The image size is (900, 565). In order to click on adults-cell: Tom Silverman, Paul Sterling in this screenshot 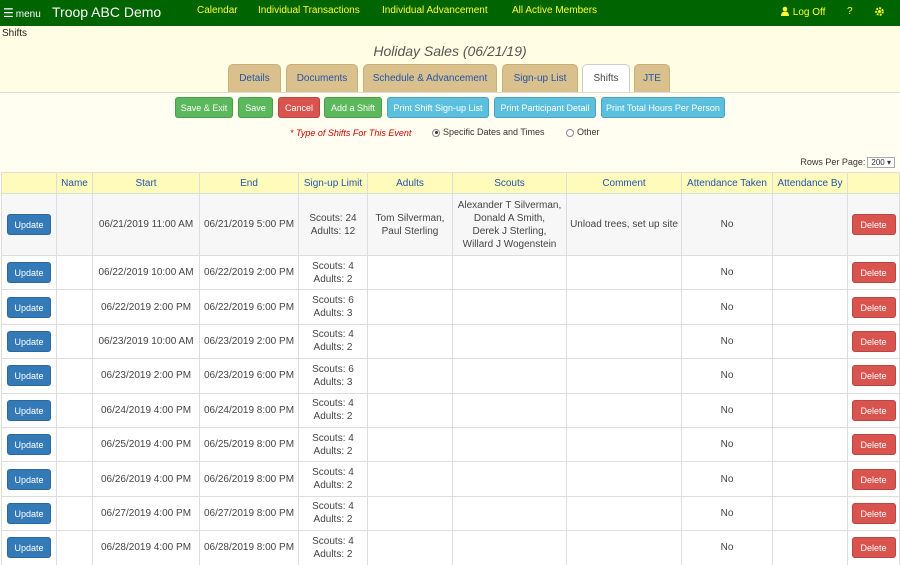, I will do `click(410, 224)`.